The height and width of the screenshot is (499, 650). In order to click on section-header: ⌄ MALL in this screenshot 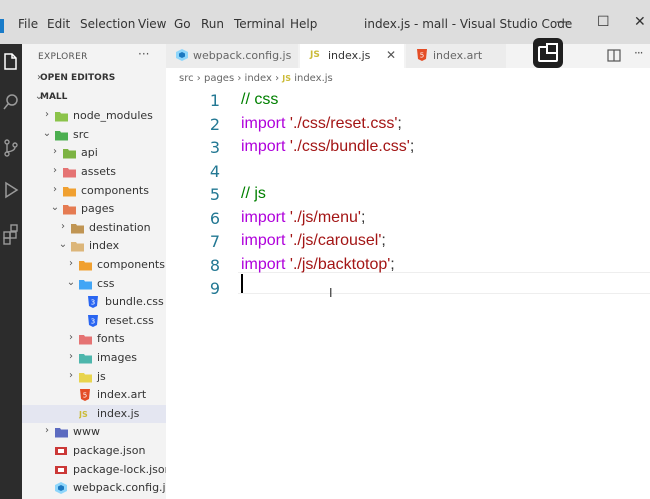, I will do `click(94, 98)`.